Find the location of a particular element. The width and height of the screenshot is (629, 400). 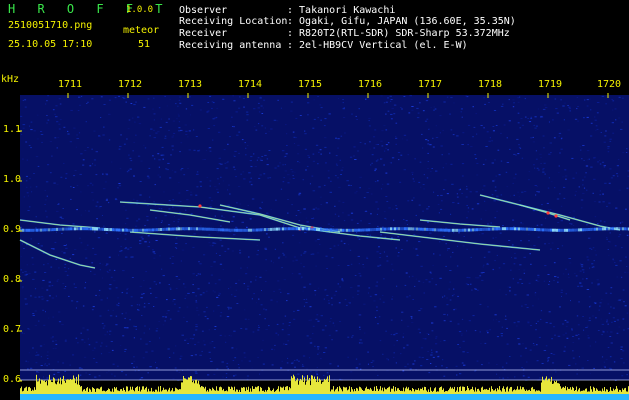

y-tick-label: 0.7 is located at coordinates (12, 329).